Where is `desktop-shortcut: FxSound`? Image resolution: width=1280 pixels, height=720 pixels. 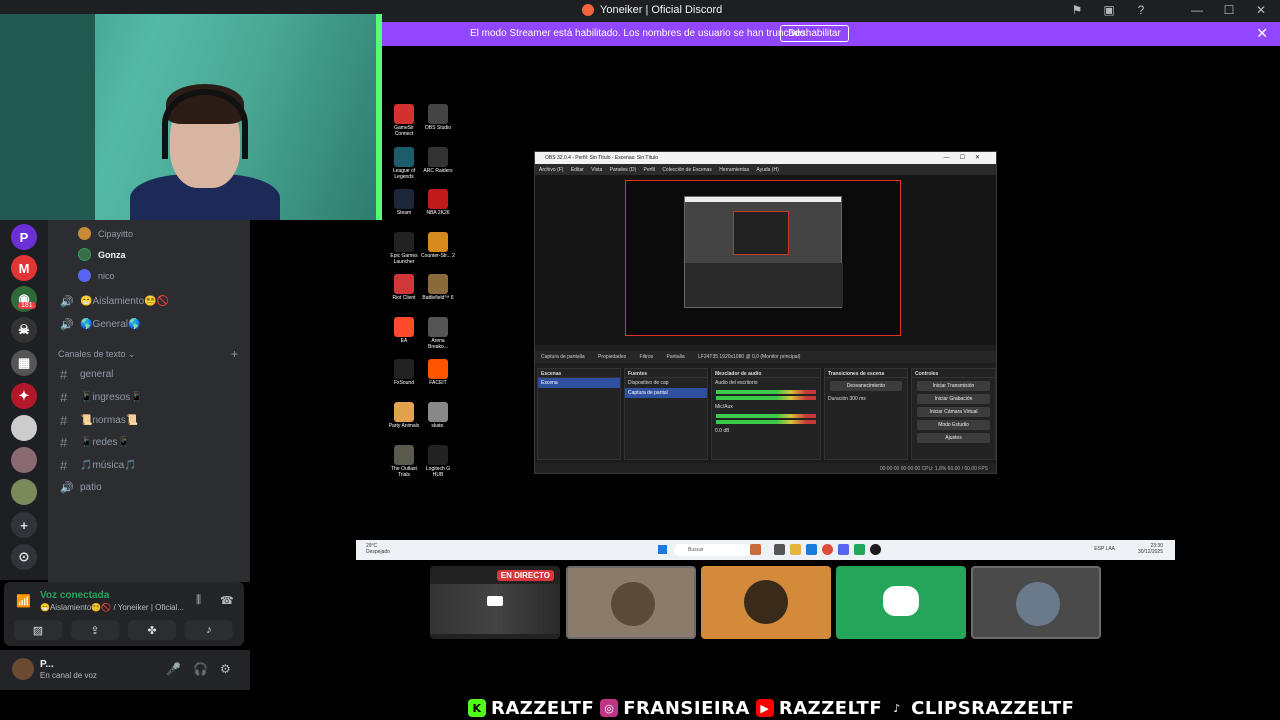
desktop-shortcut: FxSound is located at coordinates (404, 372).